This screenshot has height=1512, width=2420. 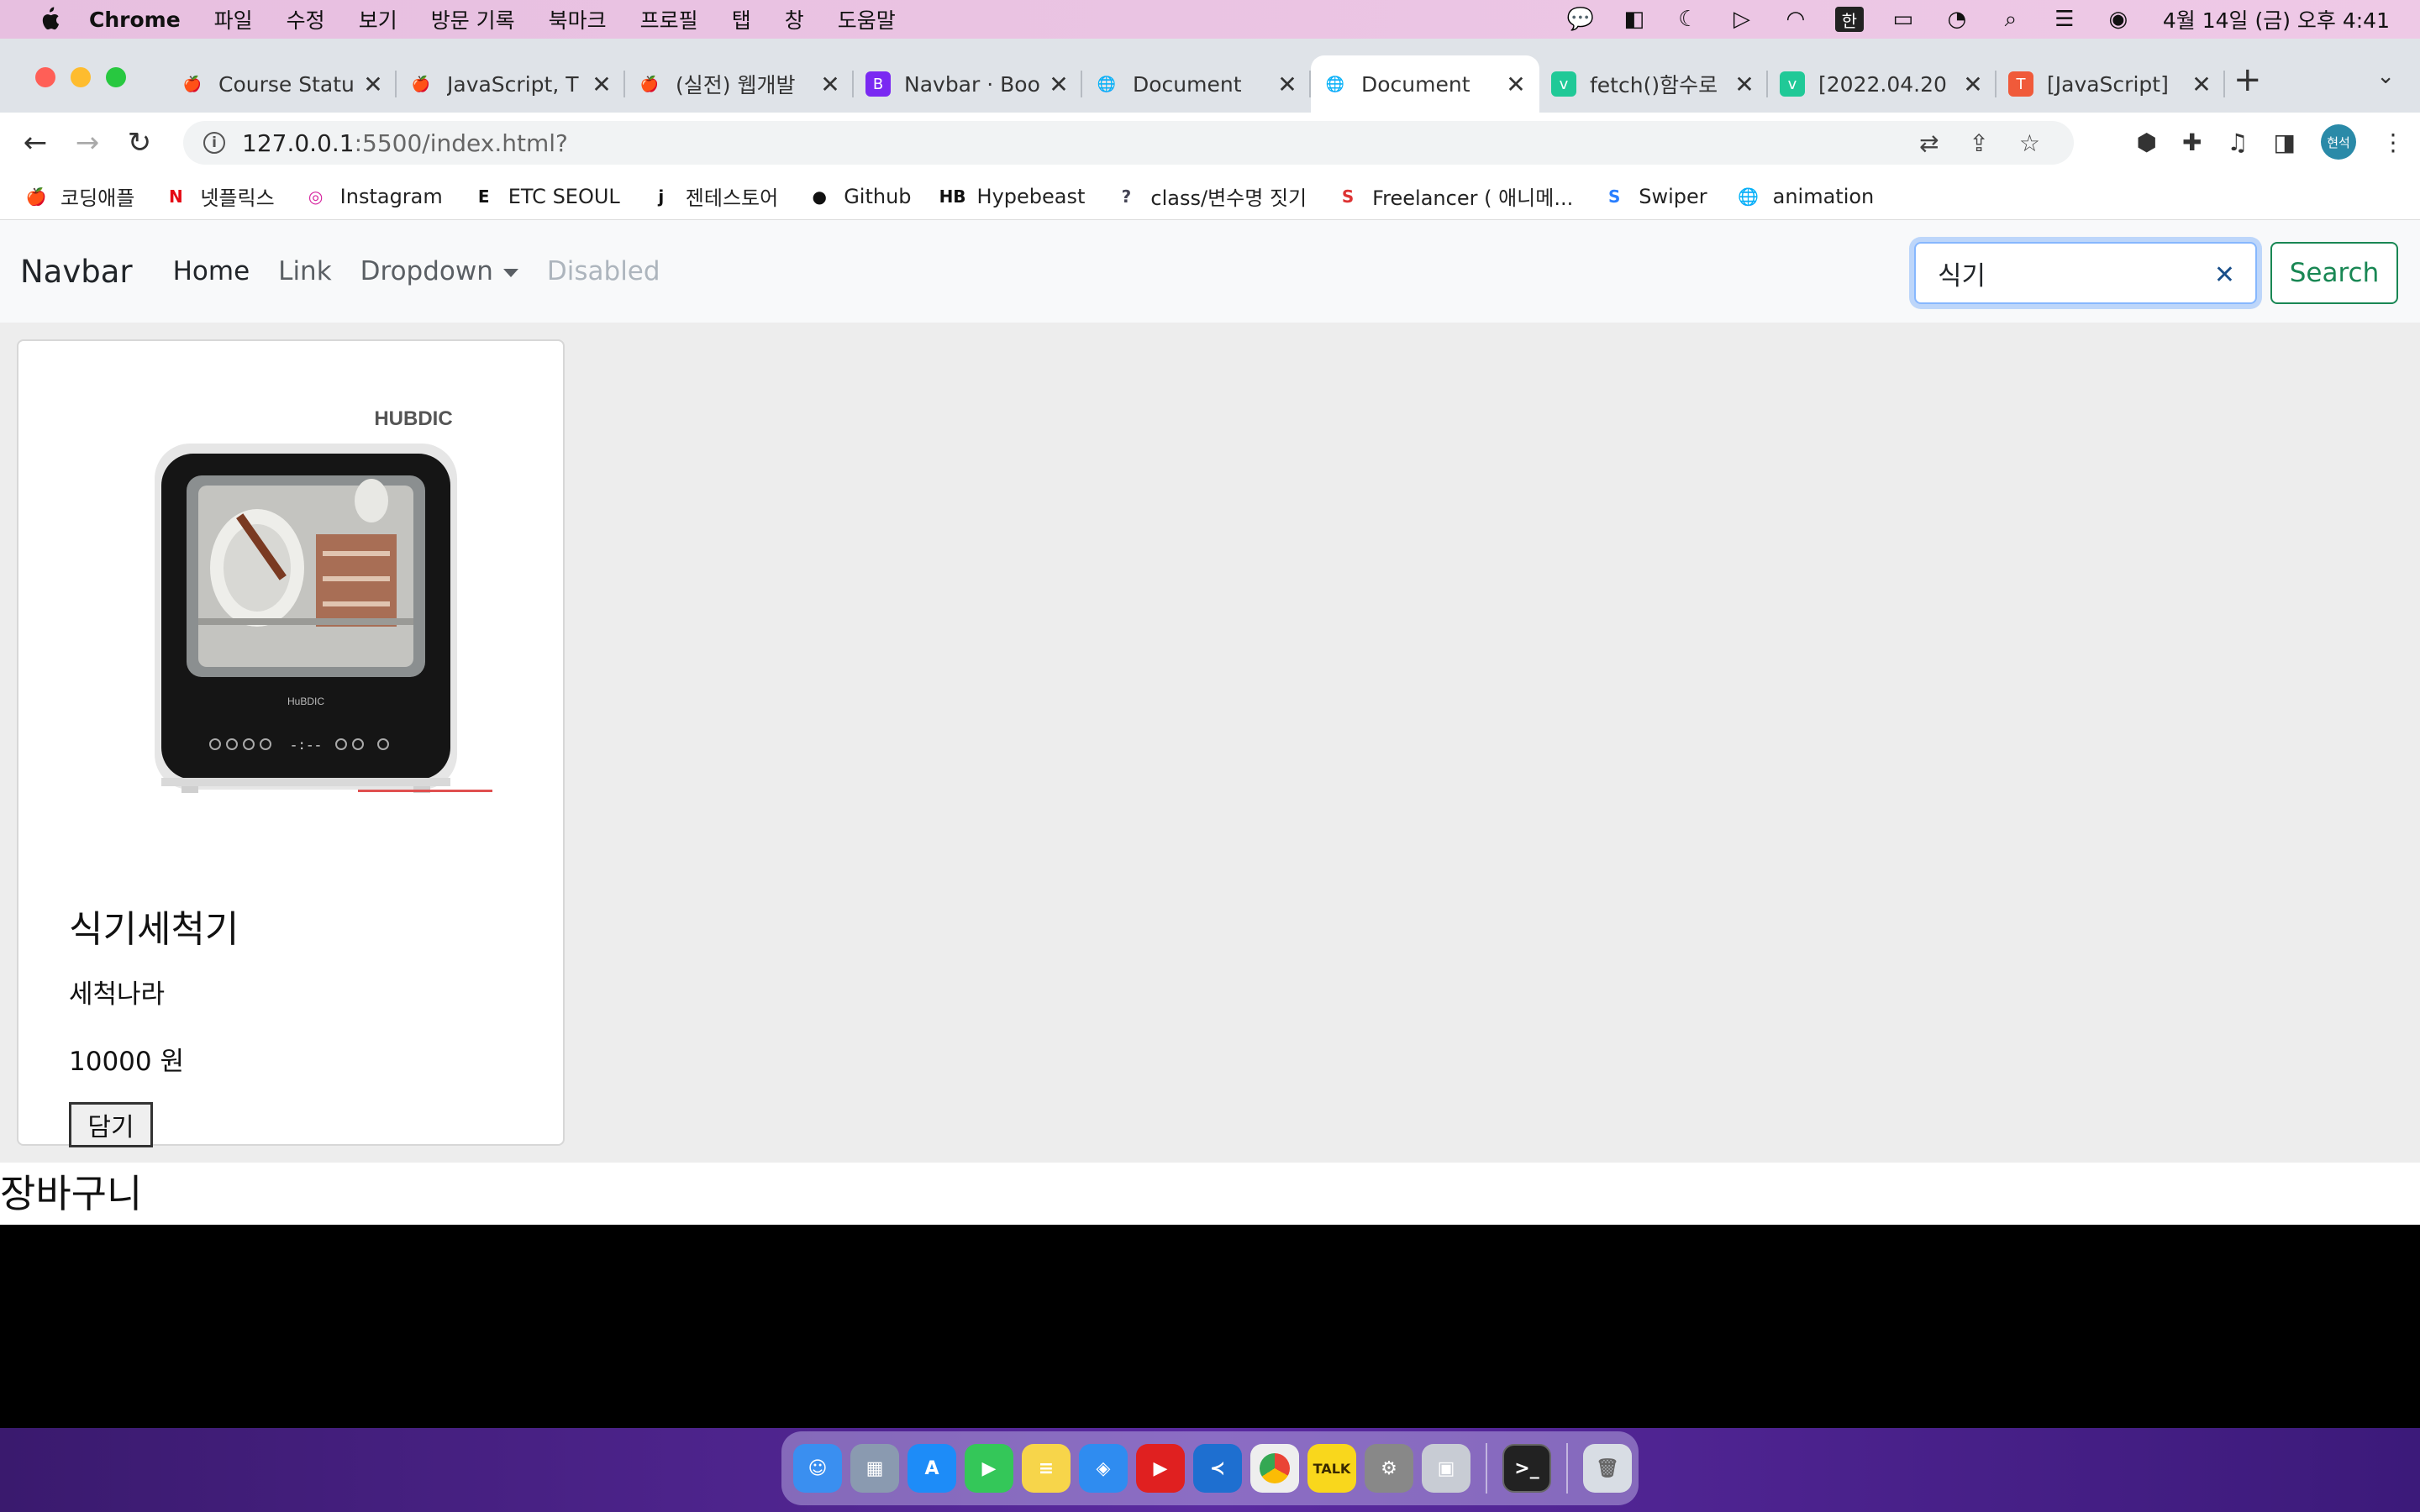 What do you see at coordinates (2247, 79) in the screenshot?
I see `new-tab-button: +` at bounding box center [2247, 79].